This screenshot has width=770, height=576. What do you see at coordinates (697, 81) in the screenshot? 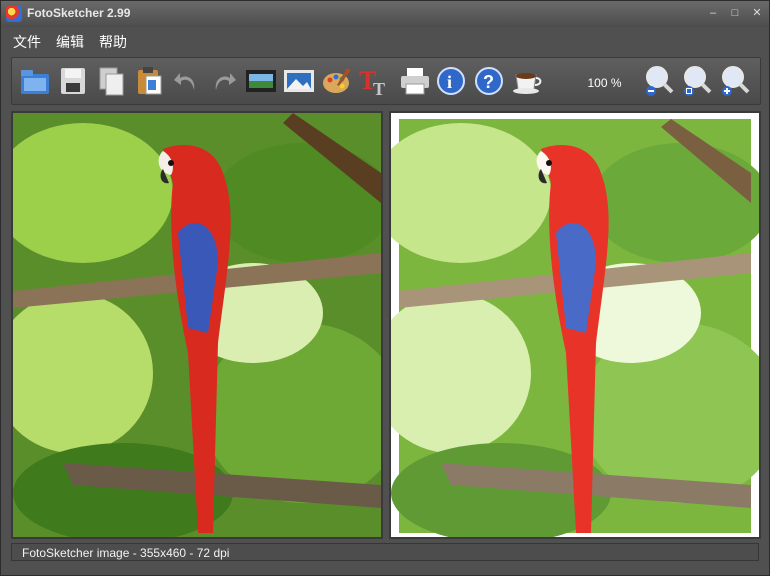
I see `zoom-fit-icon` at bounding box center [697, 81].